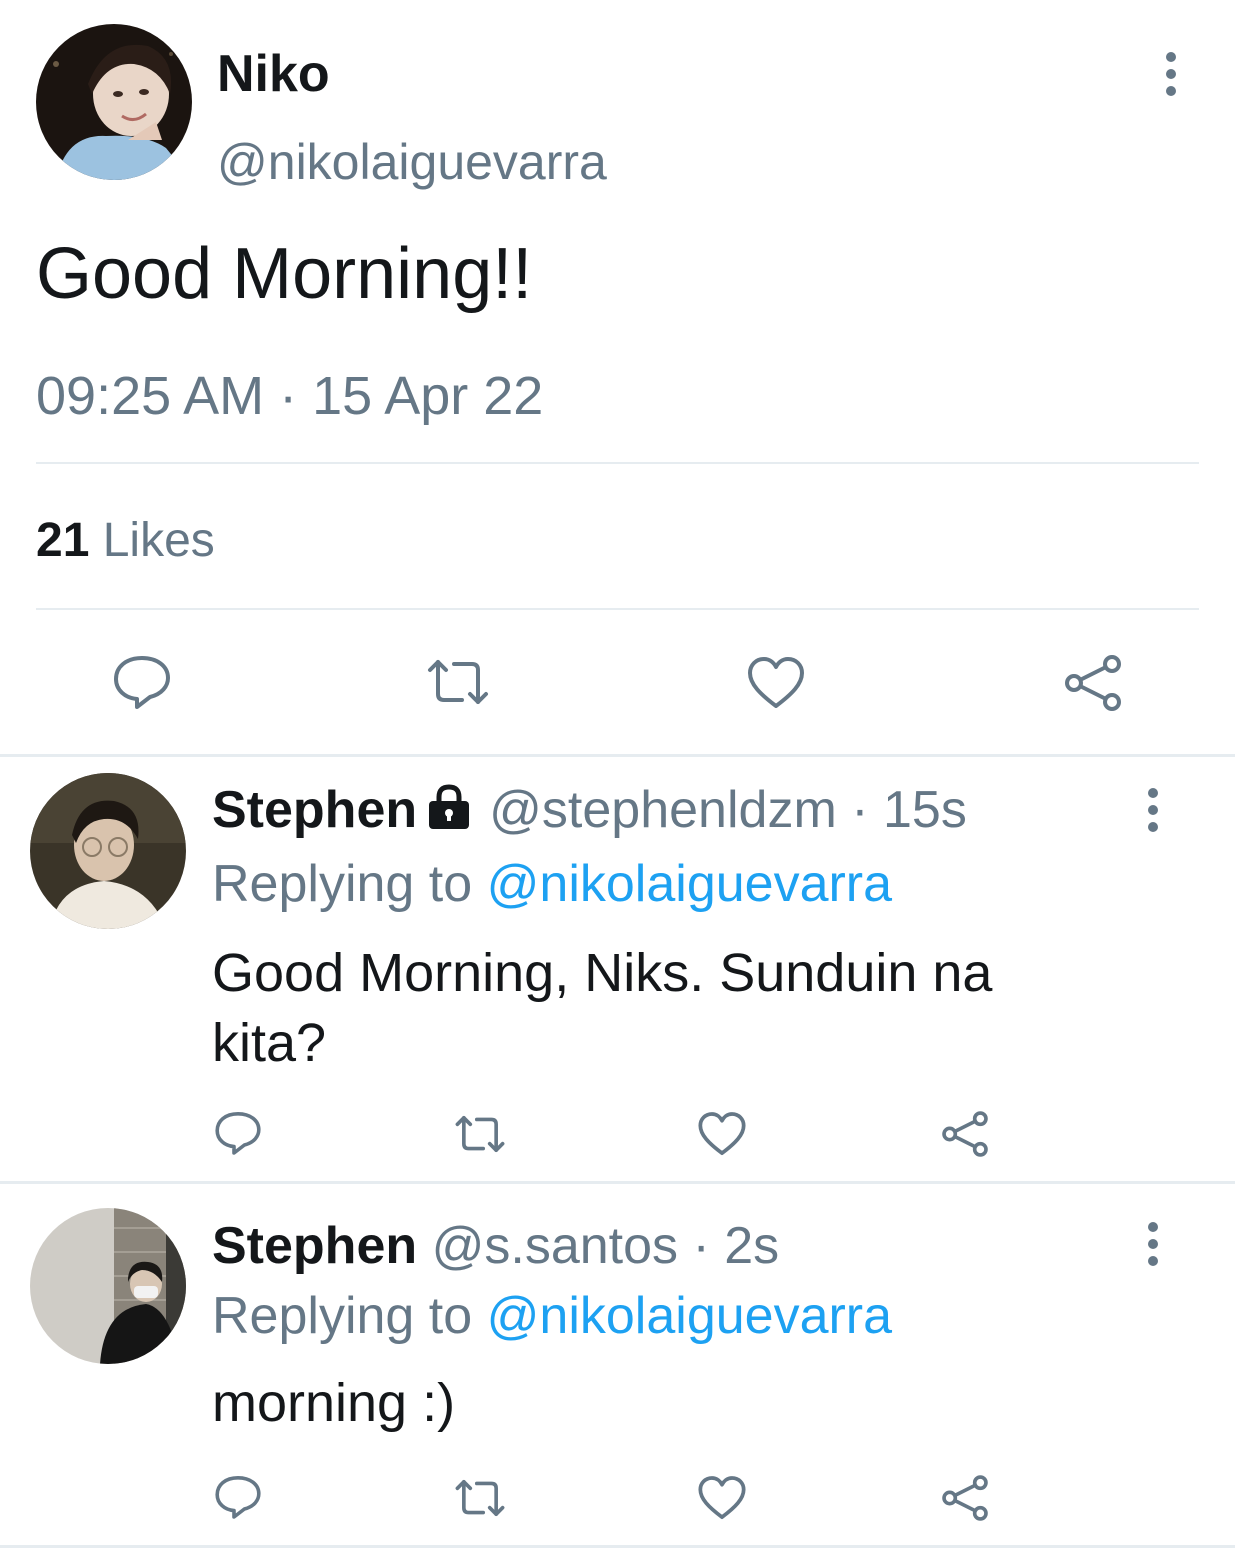 The width and height of the screenshot is (1235, 1548). What do you see at coordinates (290, 396) in the screenshot?
I see `tweet-timestamp: 09:25 AM · 15 Apr 22` at bounding box center [290, 396].